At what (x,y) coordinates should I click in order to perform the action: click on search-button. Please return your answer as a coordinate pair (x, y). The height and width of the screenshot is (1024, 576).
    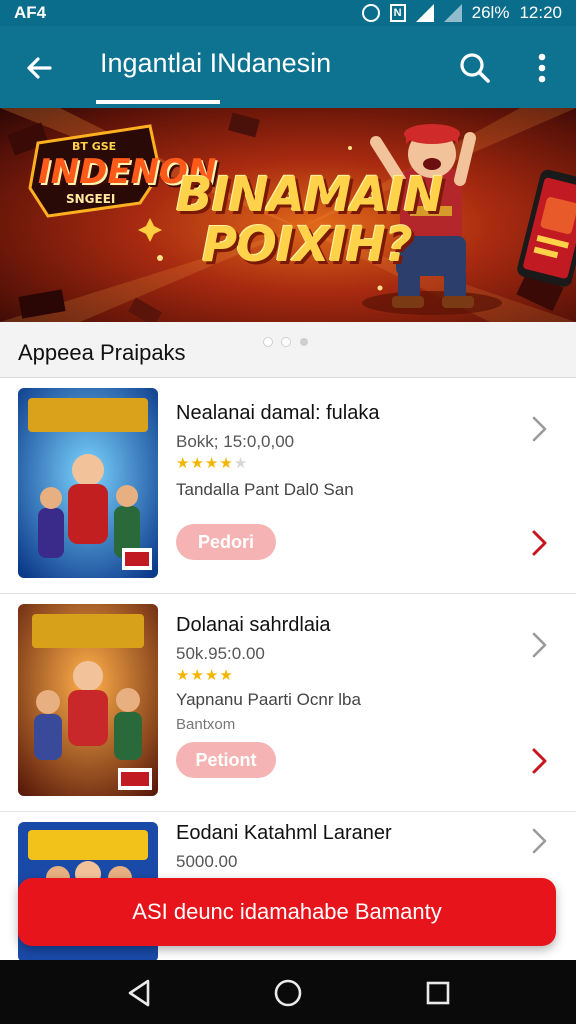
    Looking at the image, I should click on (475, 68).